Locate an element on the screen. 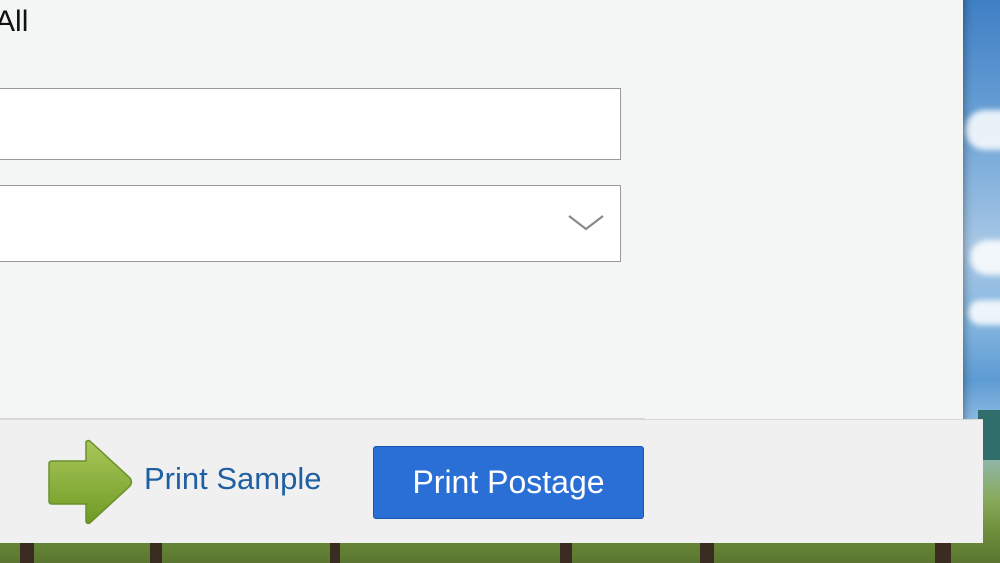 The image size is (1000, 563). print-sample-link: Print Sample is located at coordinates (232, 479).